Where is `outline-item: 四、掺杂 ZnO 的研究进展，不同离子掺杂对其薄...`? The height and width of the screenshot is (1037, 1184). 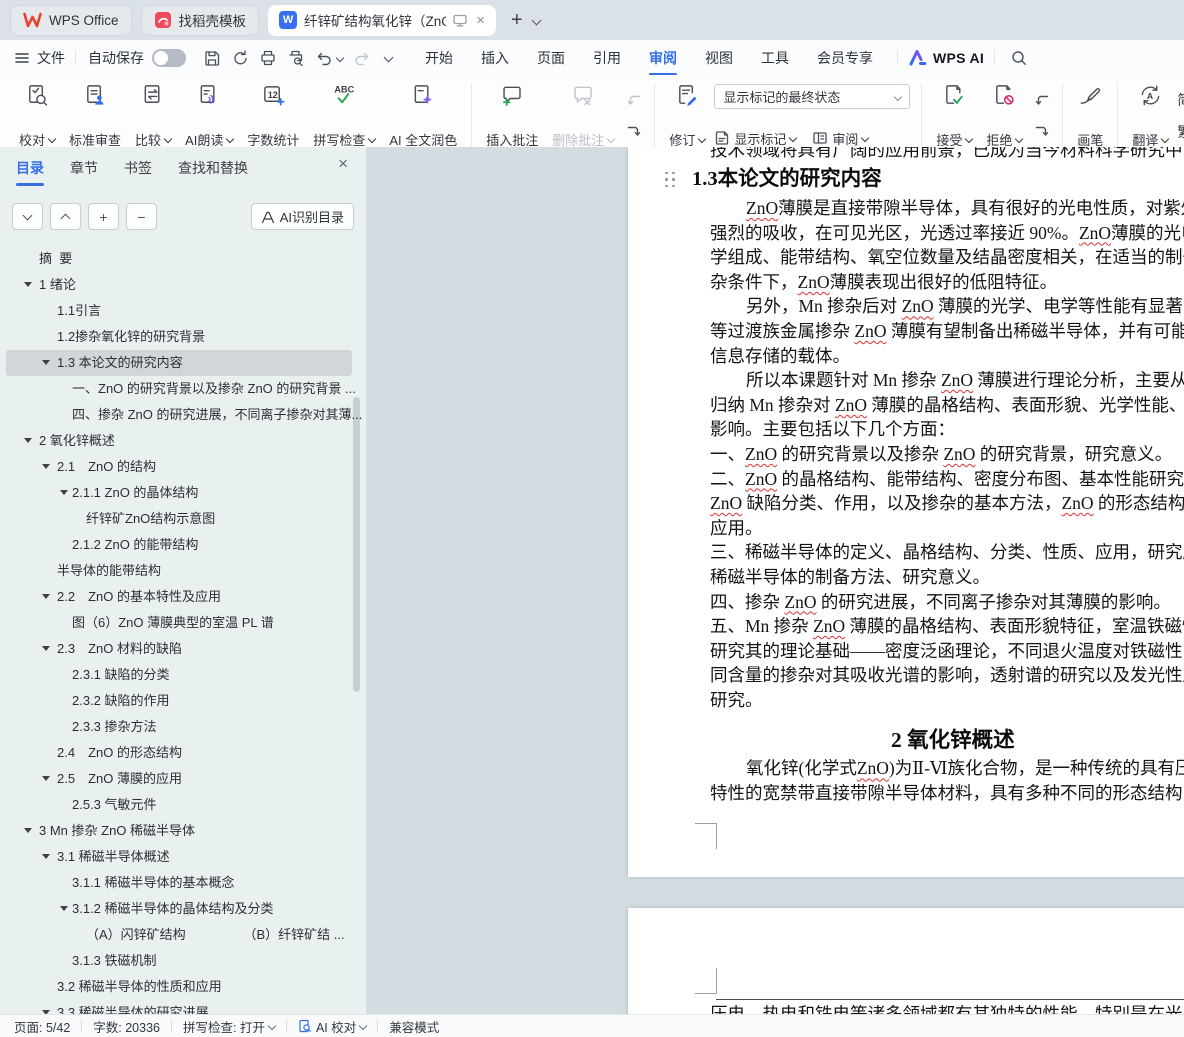
outline-item: 四、掺杂 ZnO 的研究进展，不同离子掺杂对其薄... is located at coordinates (183, 415).